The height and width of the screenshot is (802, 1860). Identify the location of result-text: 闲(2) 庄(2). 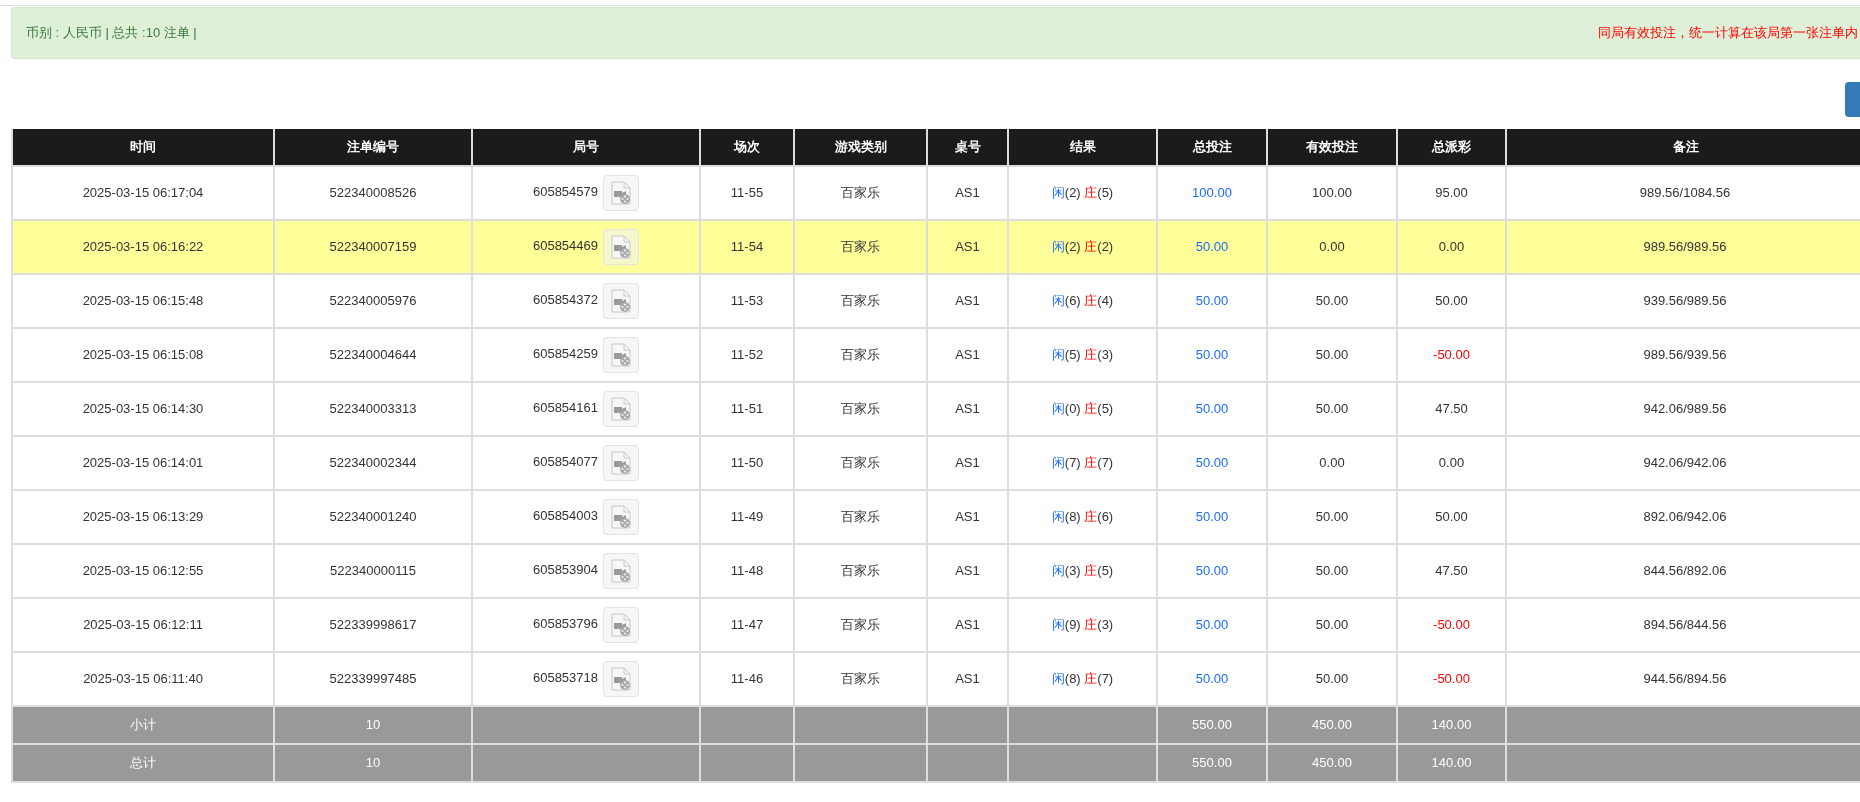
(1082, 247).